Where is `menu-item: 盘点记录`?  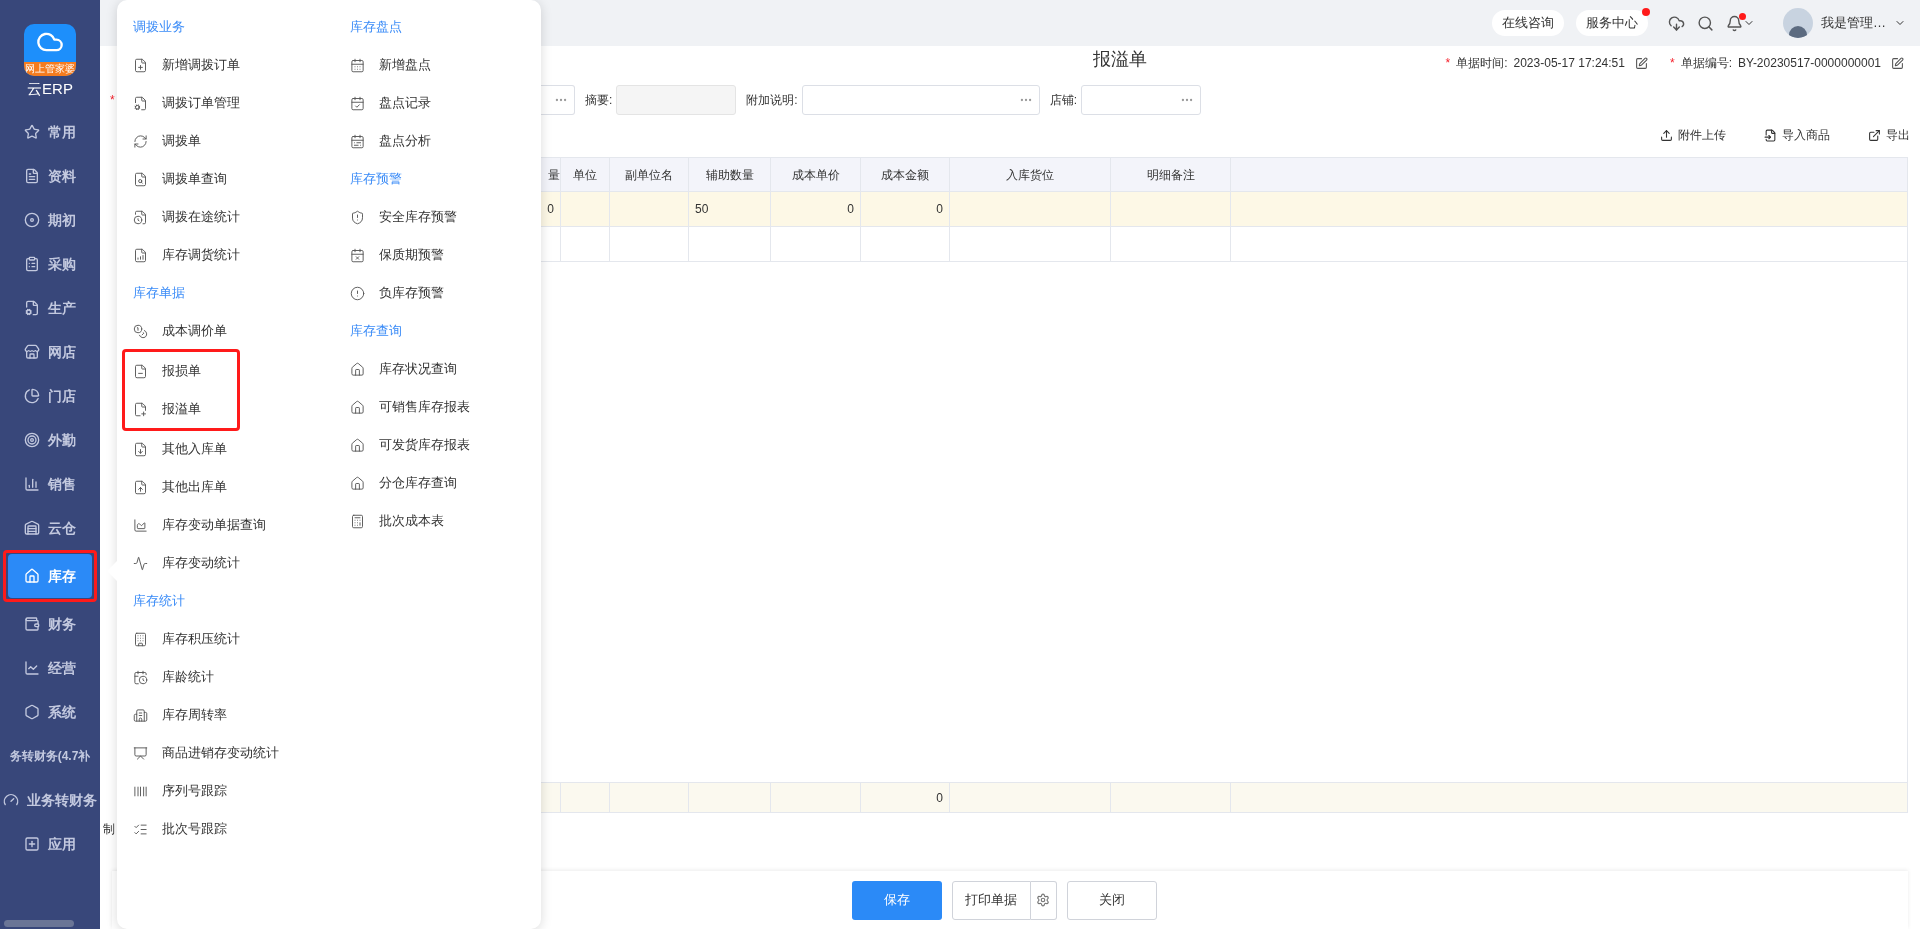 menu-item: 盘点记录 is located at coordinates (445, 103).